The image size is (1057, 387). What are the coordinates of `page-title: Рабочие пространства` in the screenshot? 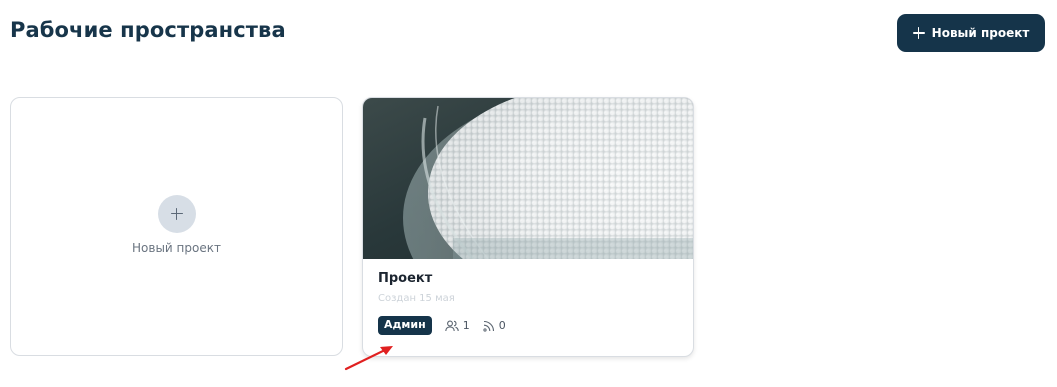 It's located at (148, 30).